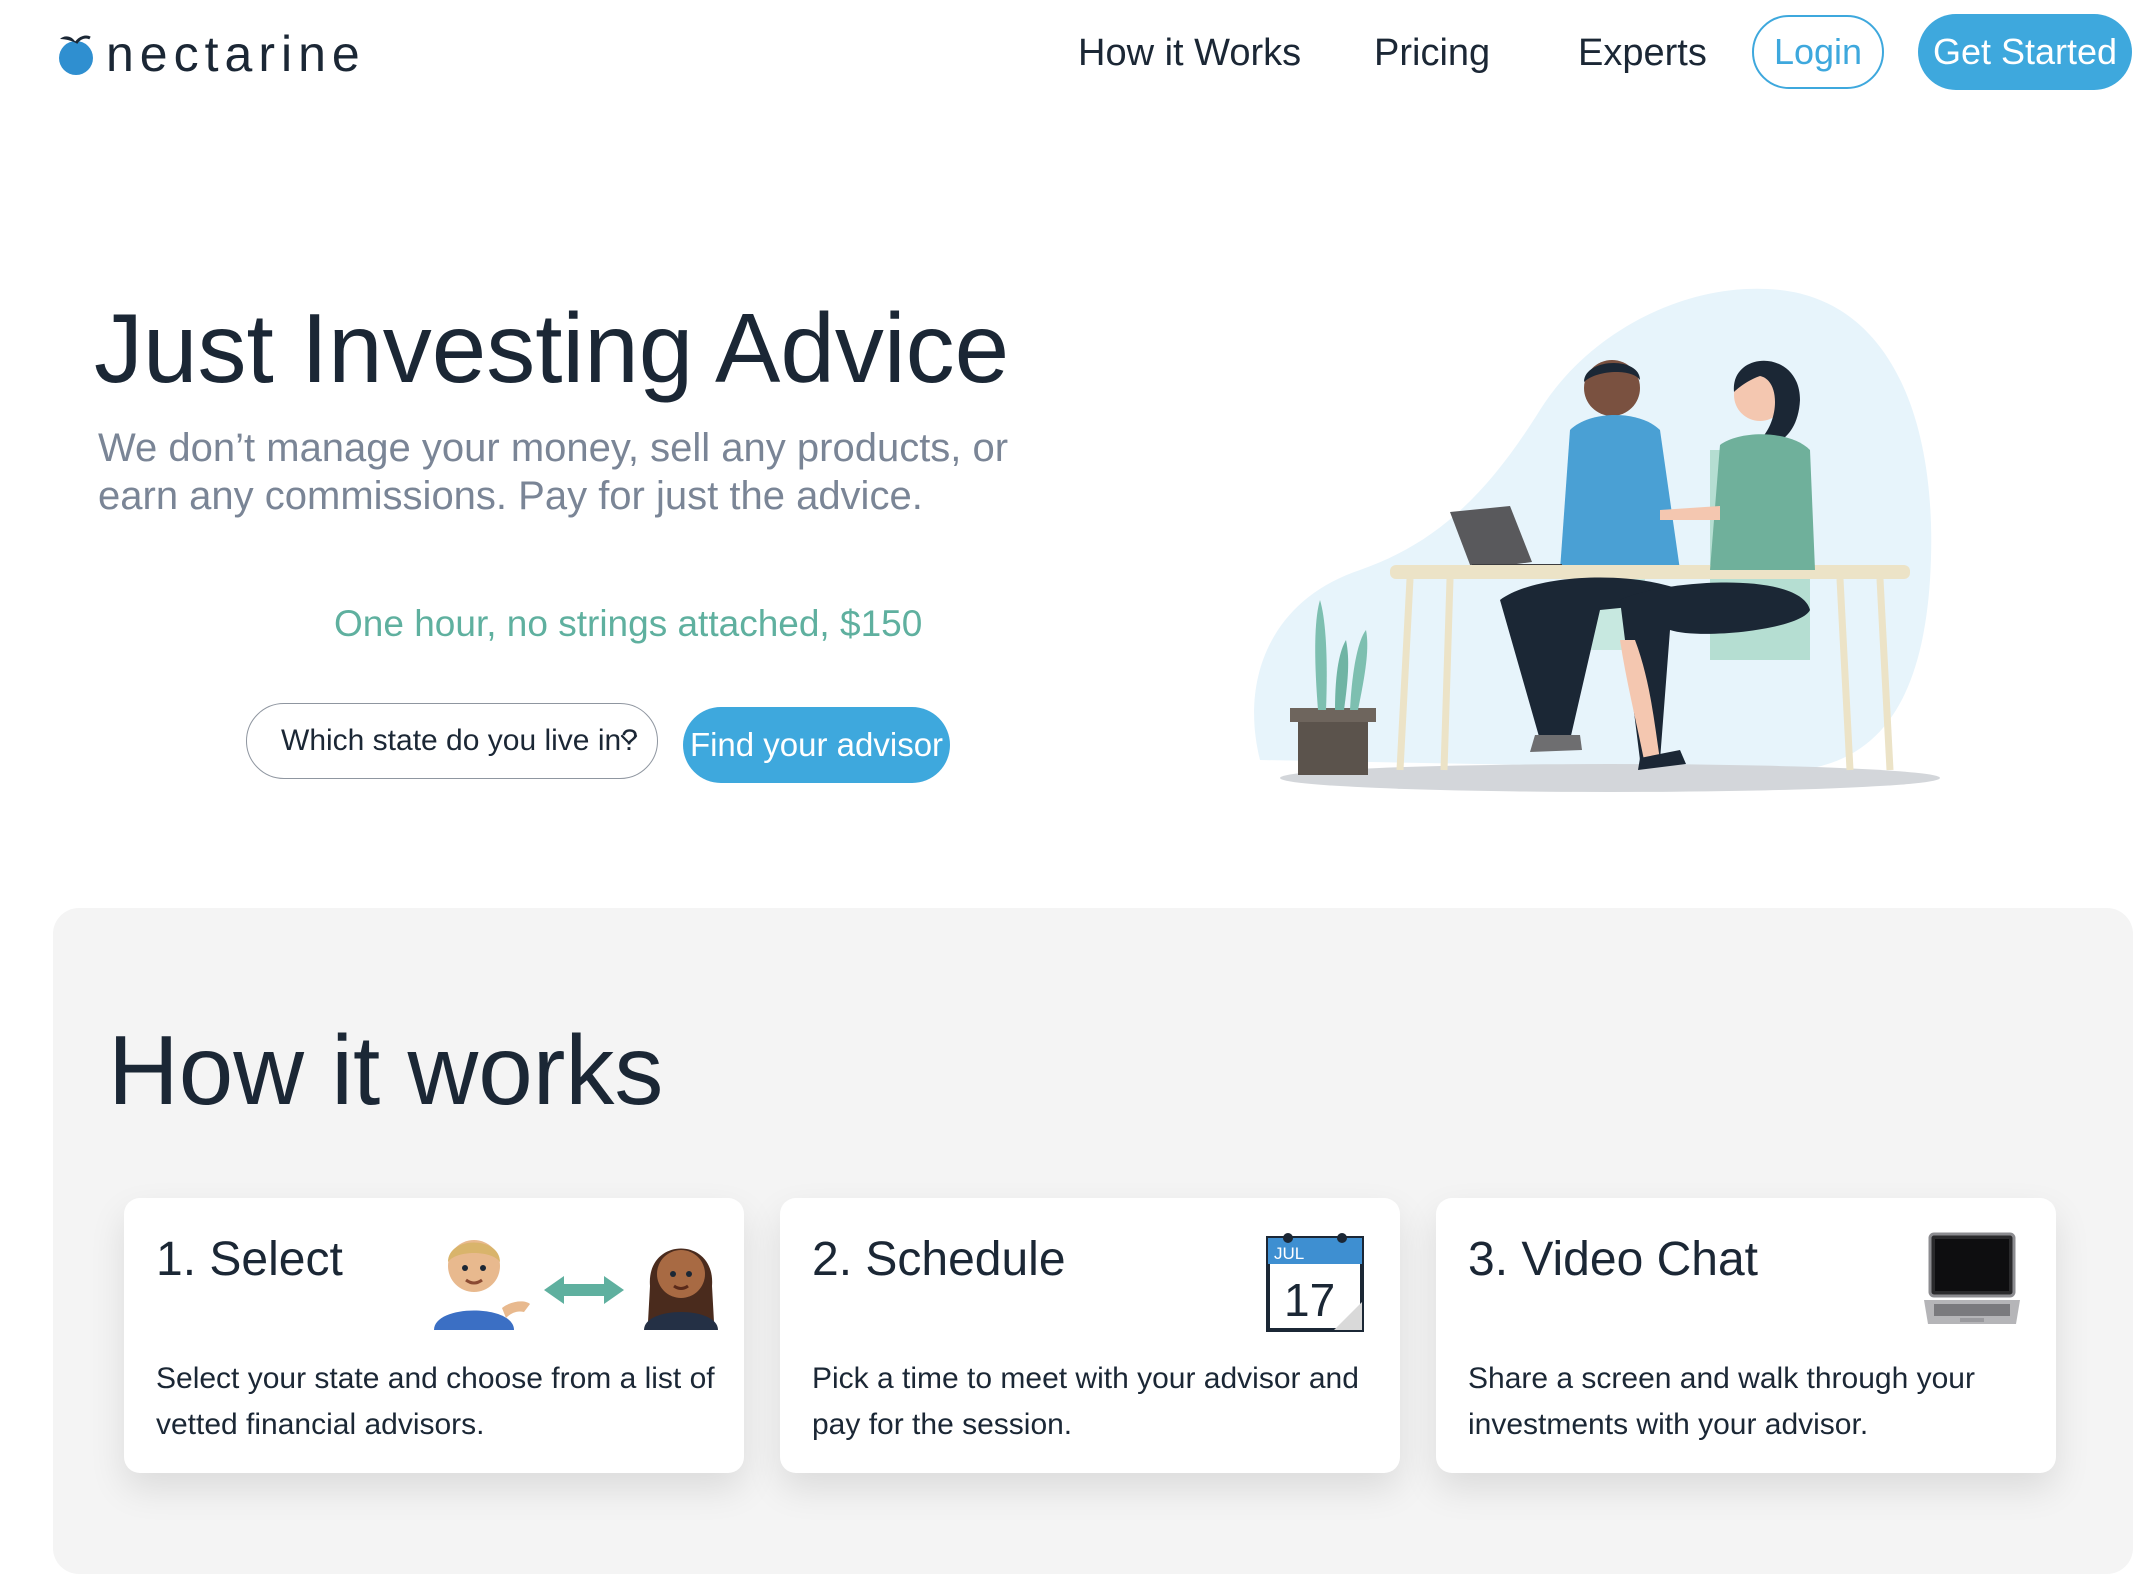 This screenshot has height=1580, width=2146. What do you see at coordinates (1189, 53) in the screenshot?
I see `nav-how-it-works: How it Works` at bounding box center [1189, 53].